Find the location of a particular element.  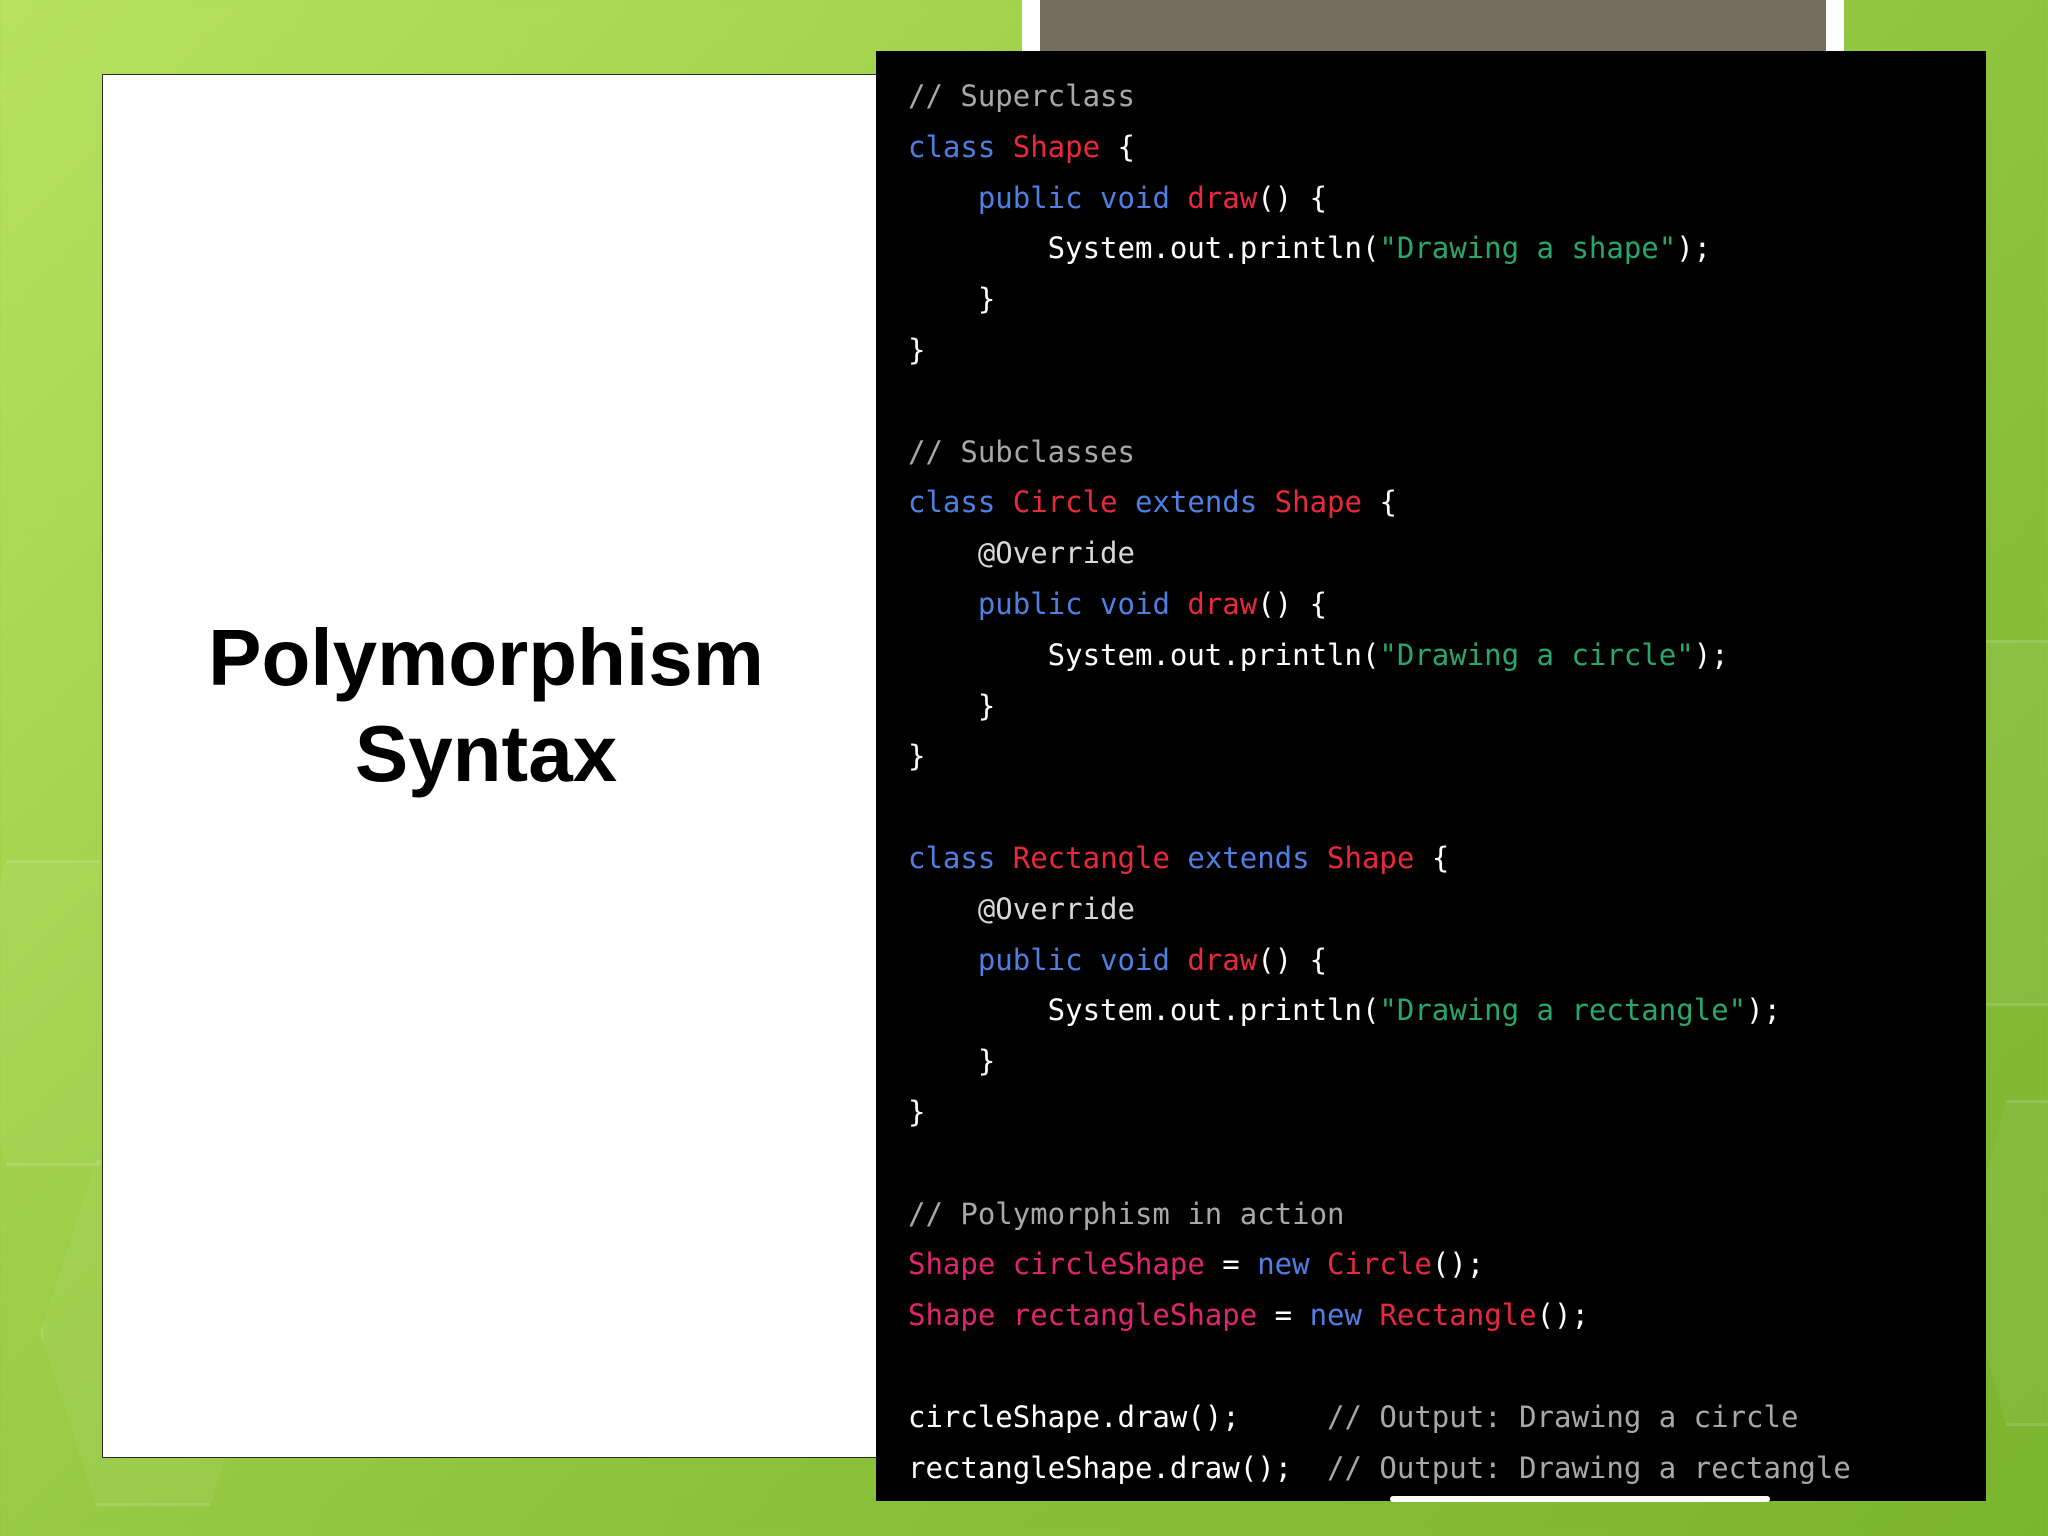

code-line: // Superclass is located at coordinates (1379, 96).